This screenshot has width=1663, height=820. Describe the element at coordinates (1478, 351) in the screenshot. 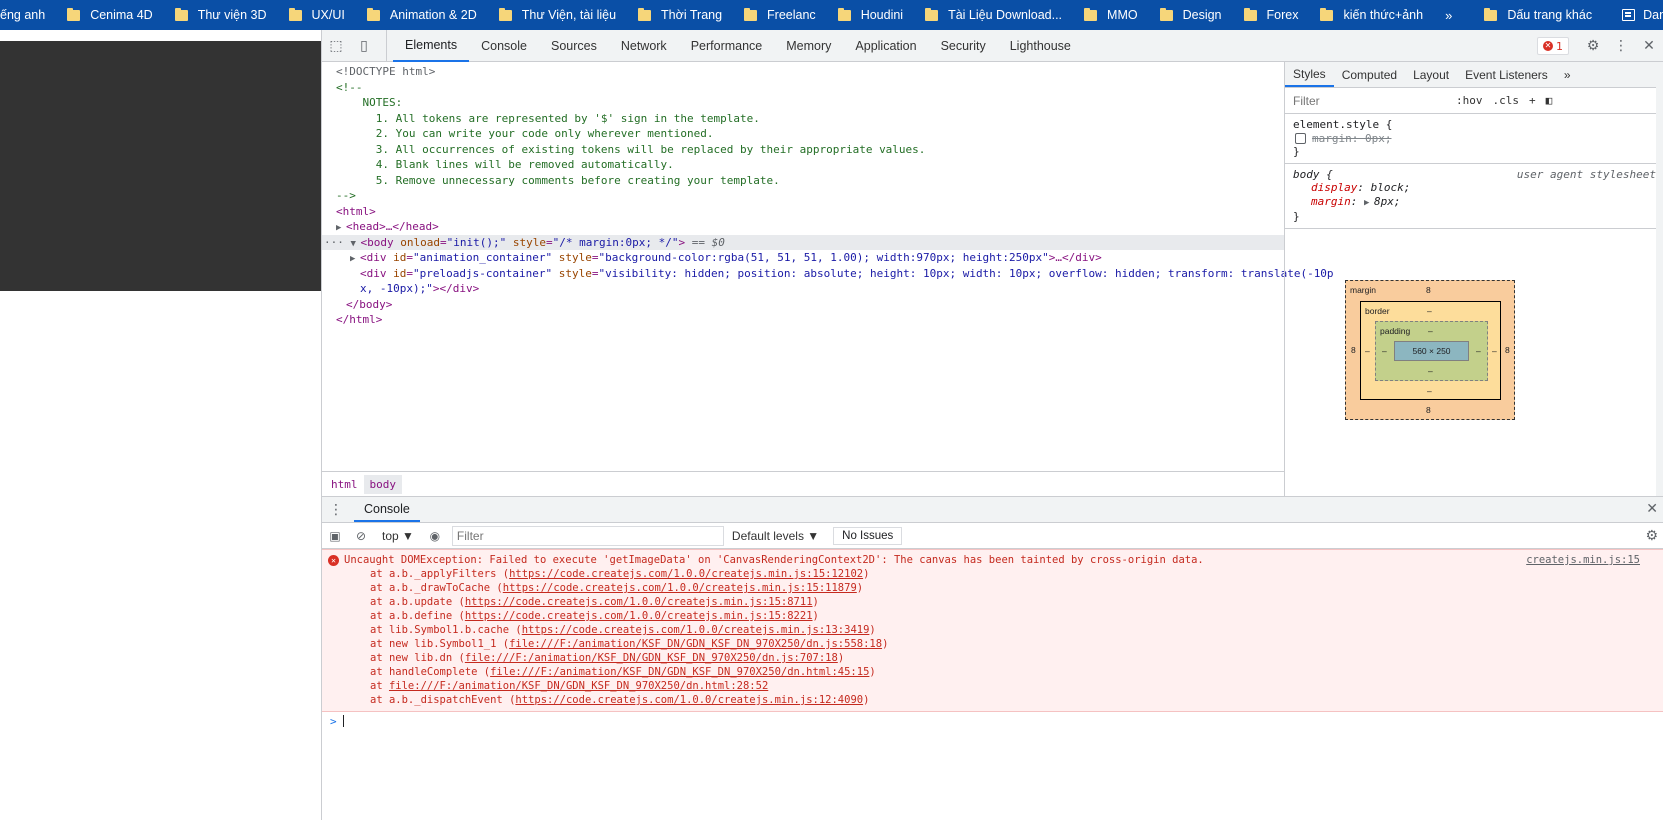

I see `padding-right-value: –` at that location.